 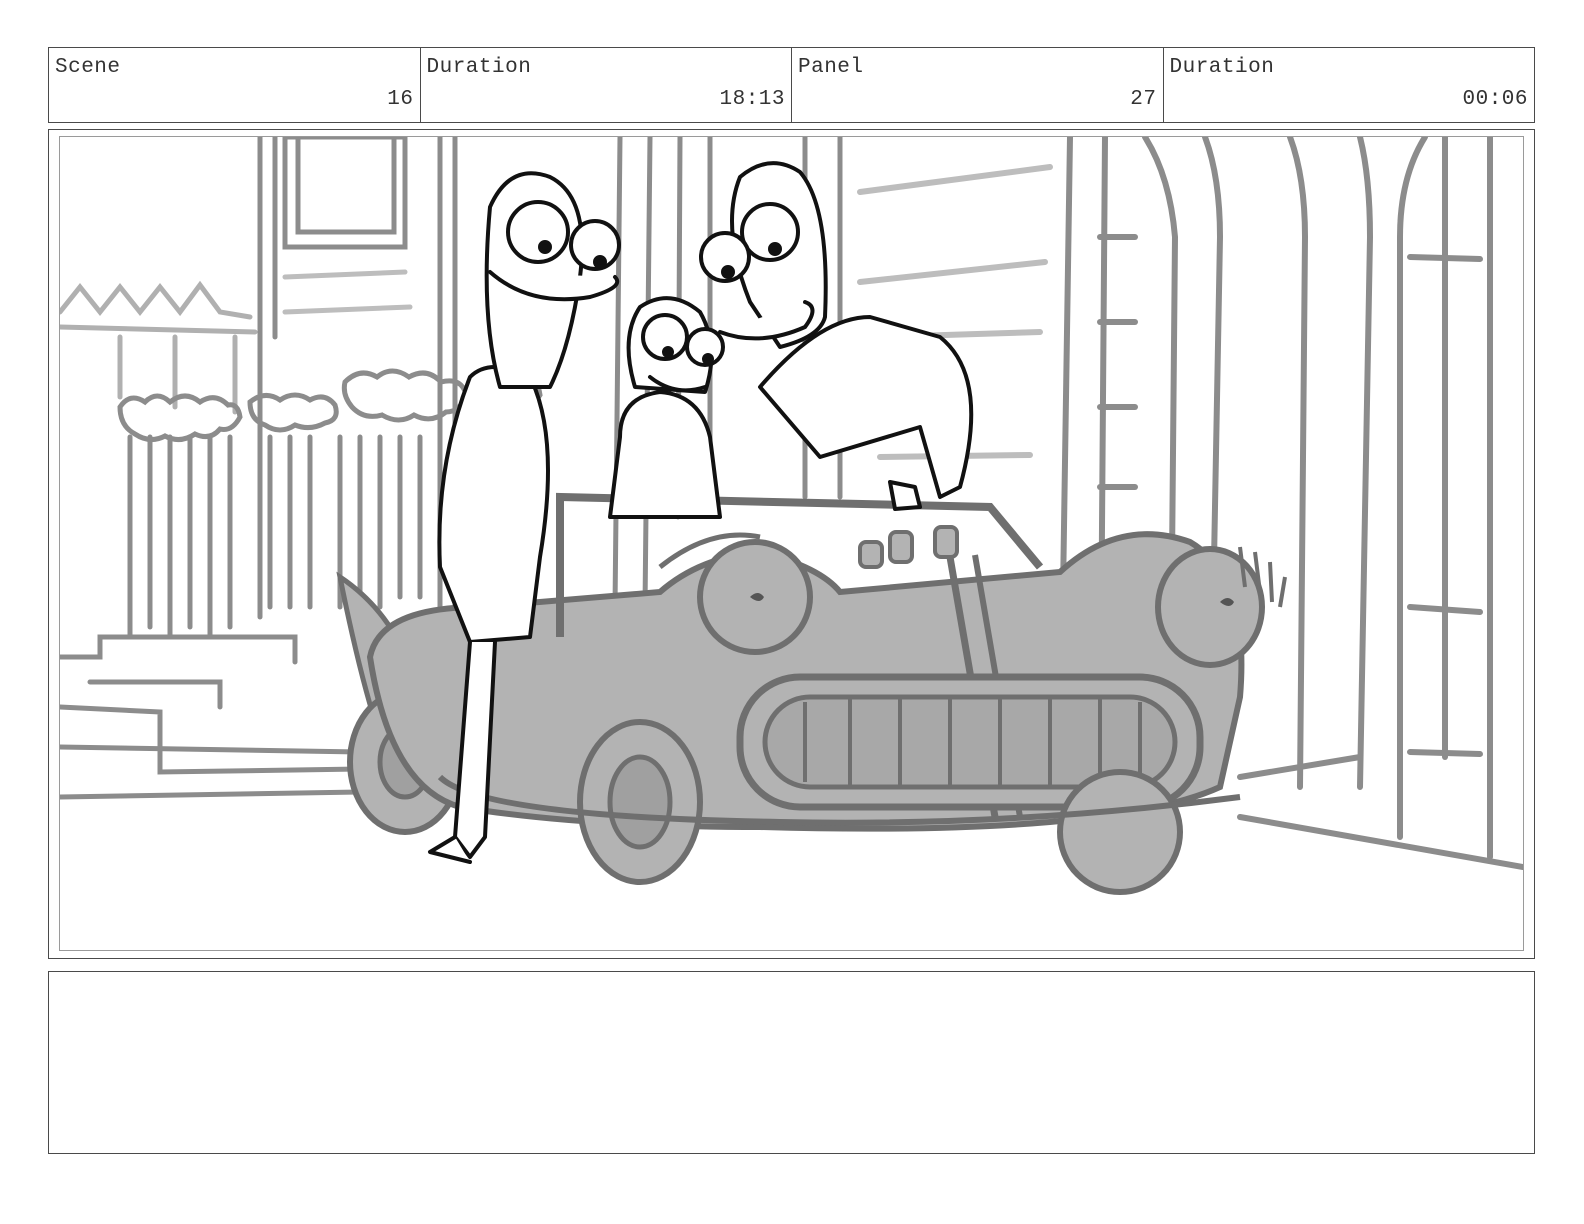 I want to click on panel-value: 27, so click(x=1143, y=99).